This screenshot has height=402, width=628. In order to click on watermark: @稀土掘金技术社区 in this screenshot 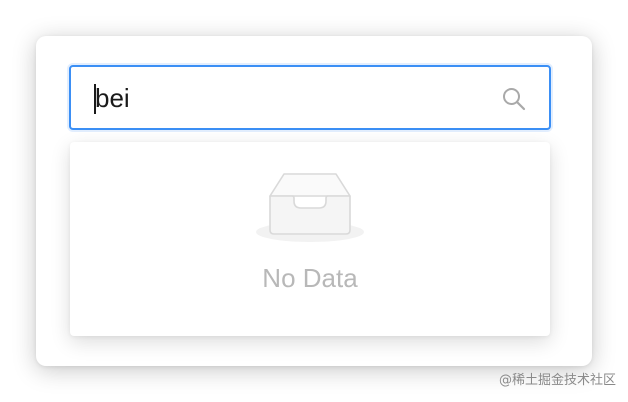, I will do `click(557, 380)`.